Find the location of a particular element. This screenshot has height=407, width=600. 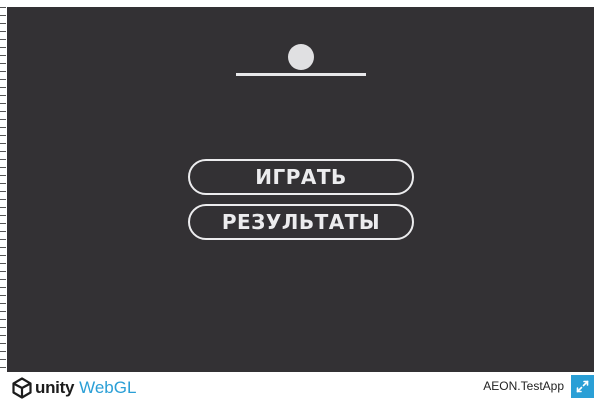

unity-brand-text: unity is located at coordinates (55, 387).